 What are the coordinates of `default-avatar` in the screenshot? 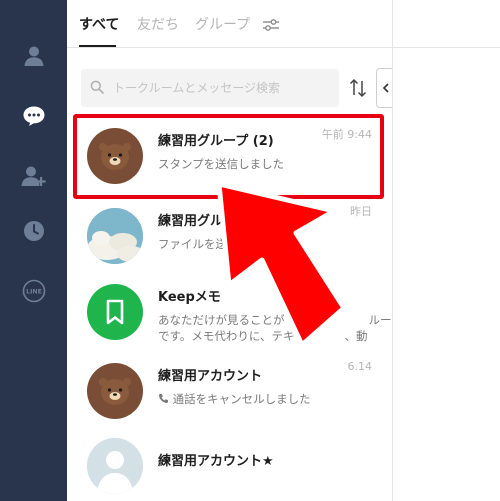 It's located at (115, 466).